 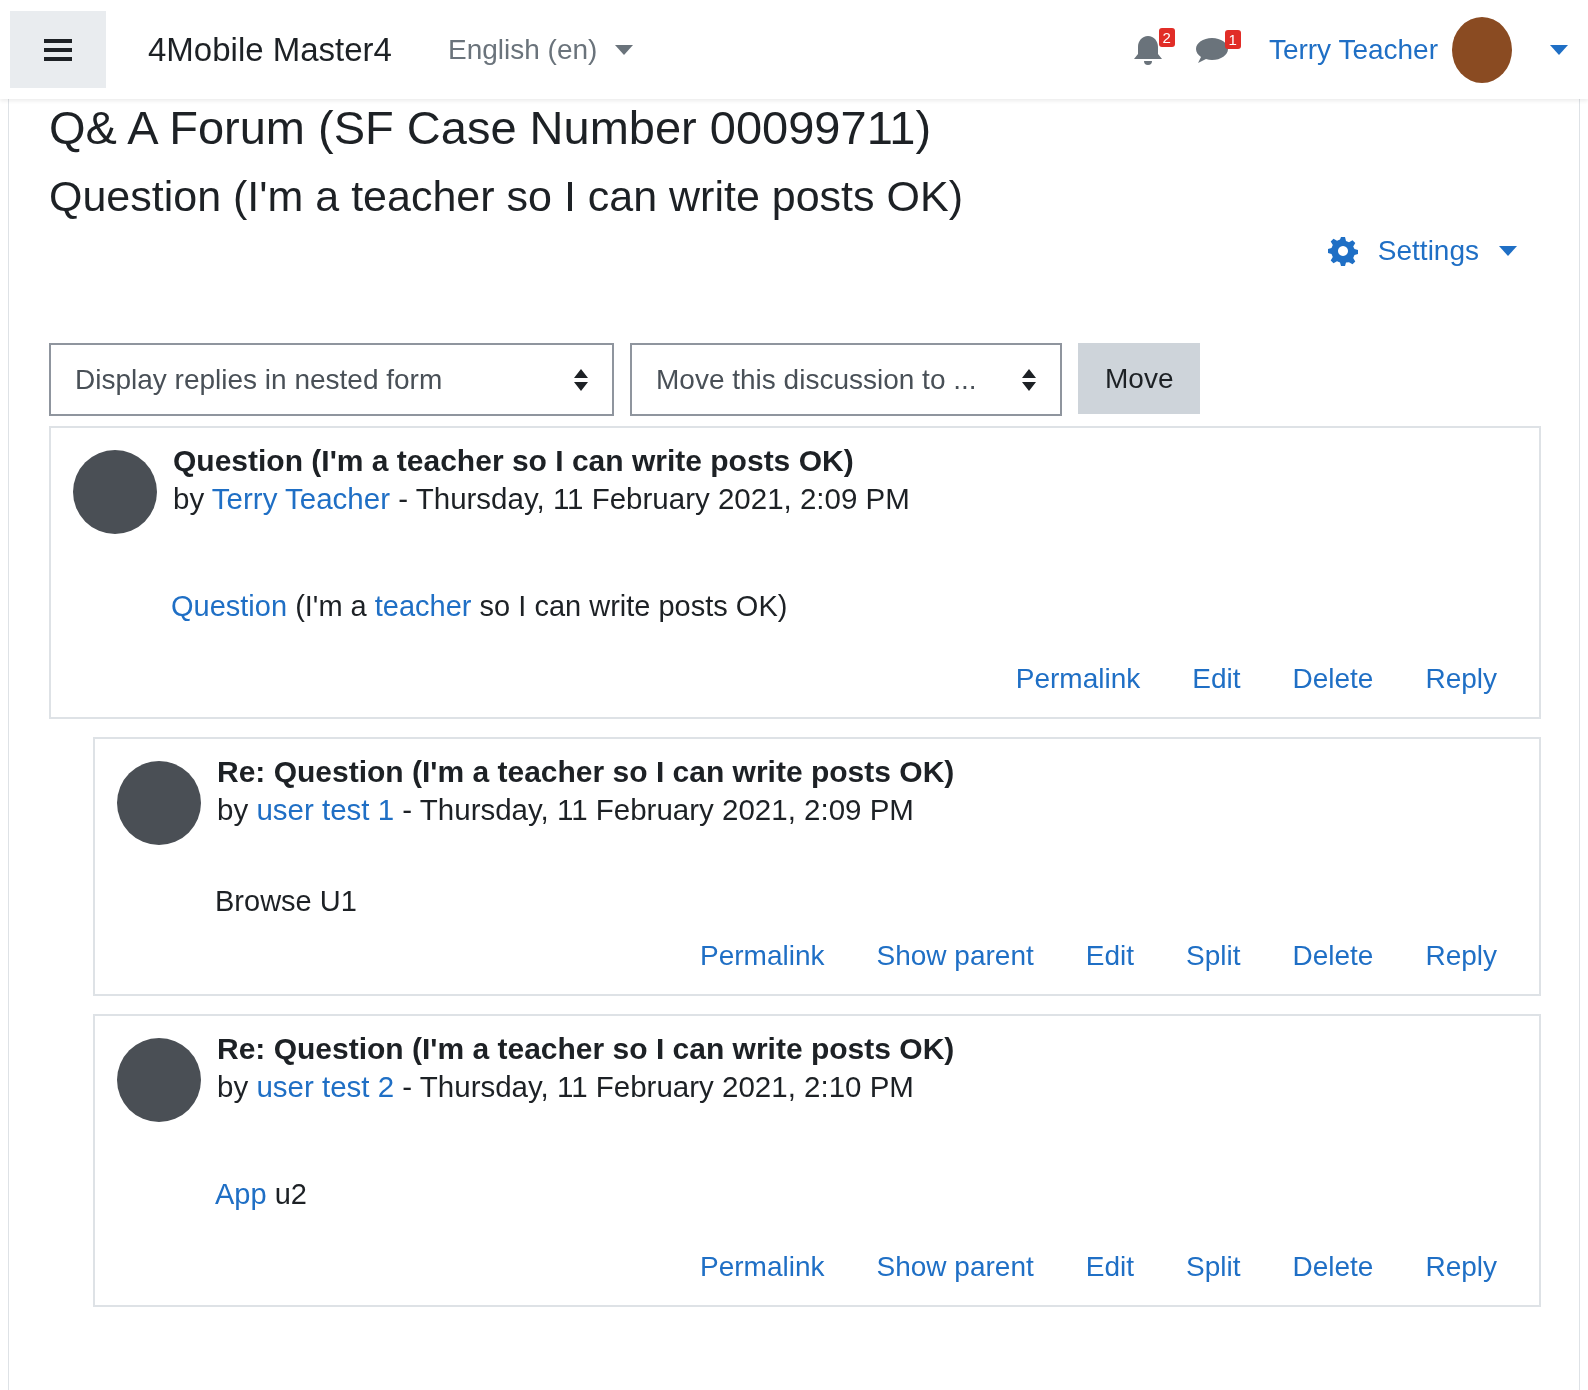 What do you see at coordinates (1147, 49) in the screenshot?
I see `bell-icon` at bounding box center [1147, 49].